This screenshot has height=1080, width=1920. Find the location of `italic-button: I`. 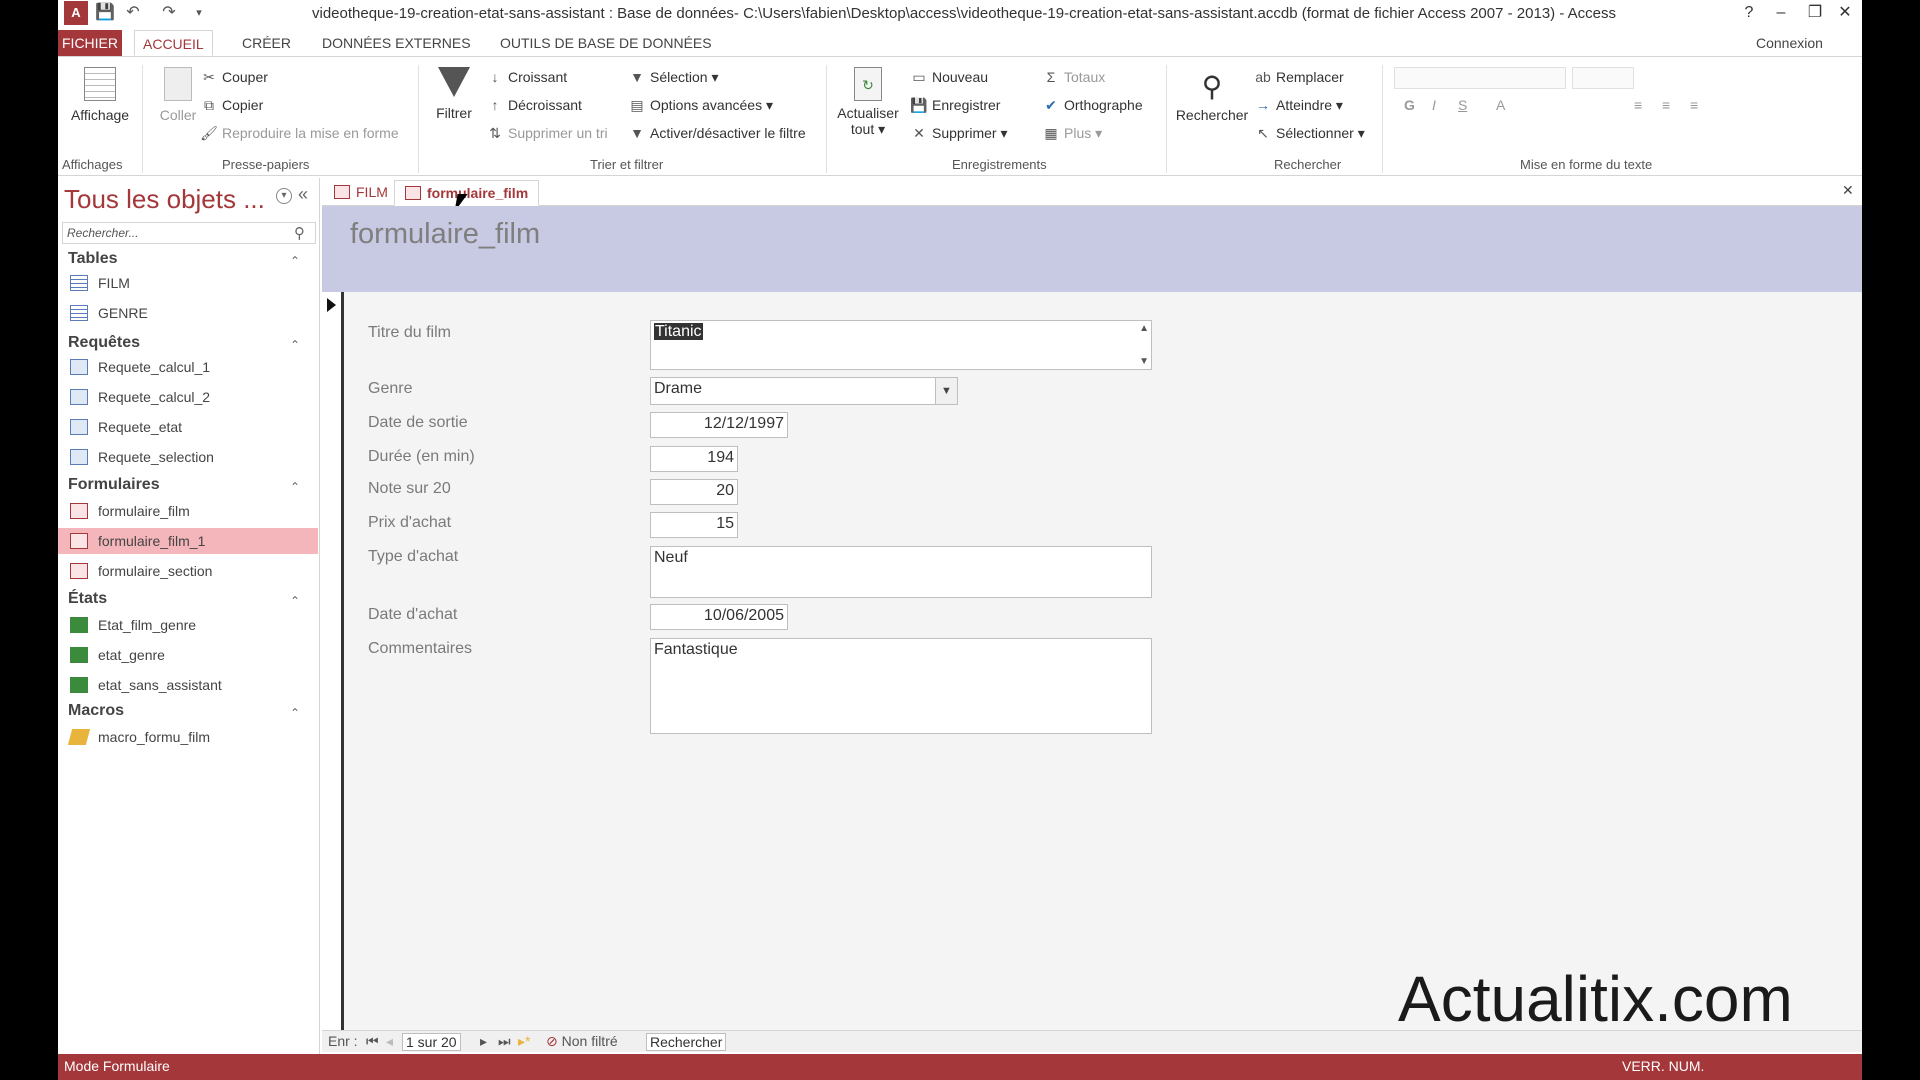

italic-button: I is located at coordinates (1434, 105).